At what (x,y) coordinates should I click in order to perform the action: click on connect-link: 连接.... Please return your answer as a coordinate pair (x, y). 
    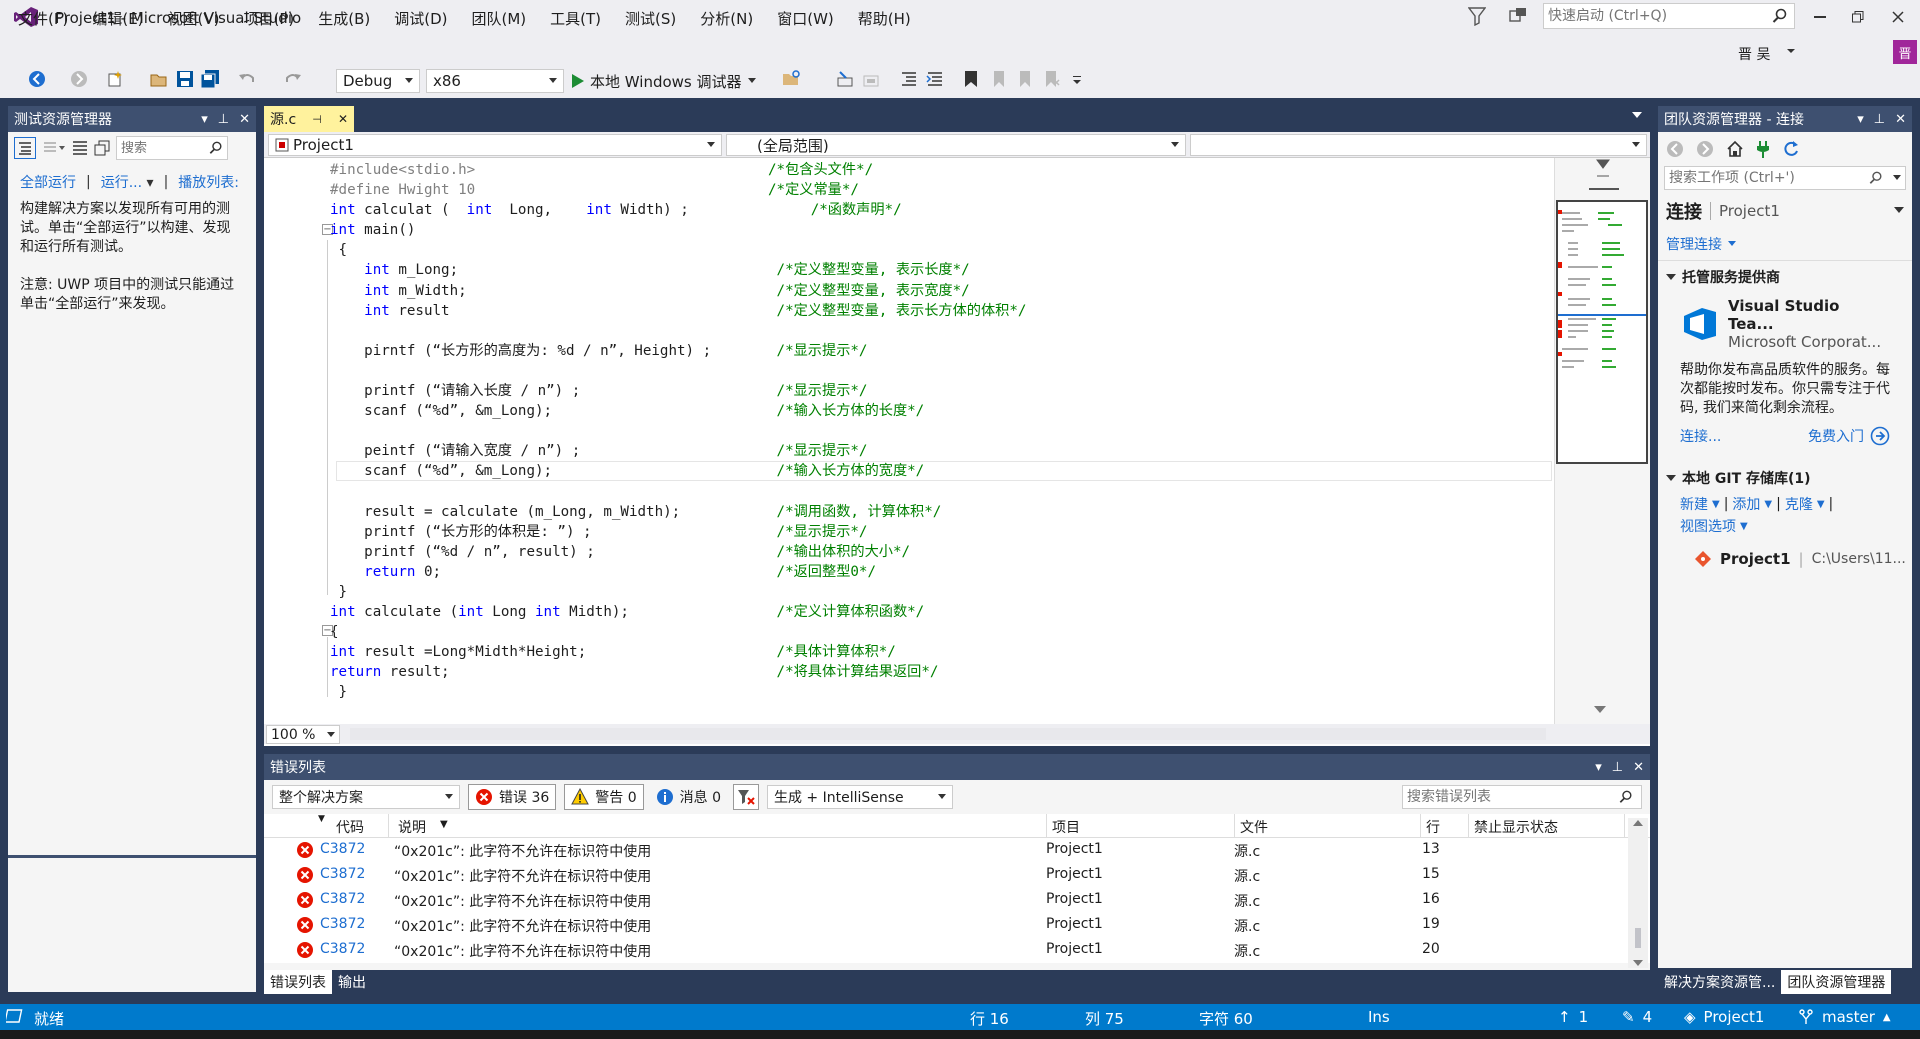
    Looking at the image, I should click on (1700, 436).